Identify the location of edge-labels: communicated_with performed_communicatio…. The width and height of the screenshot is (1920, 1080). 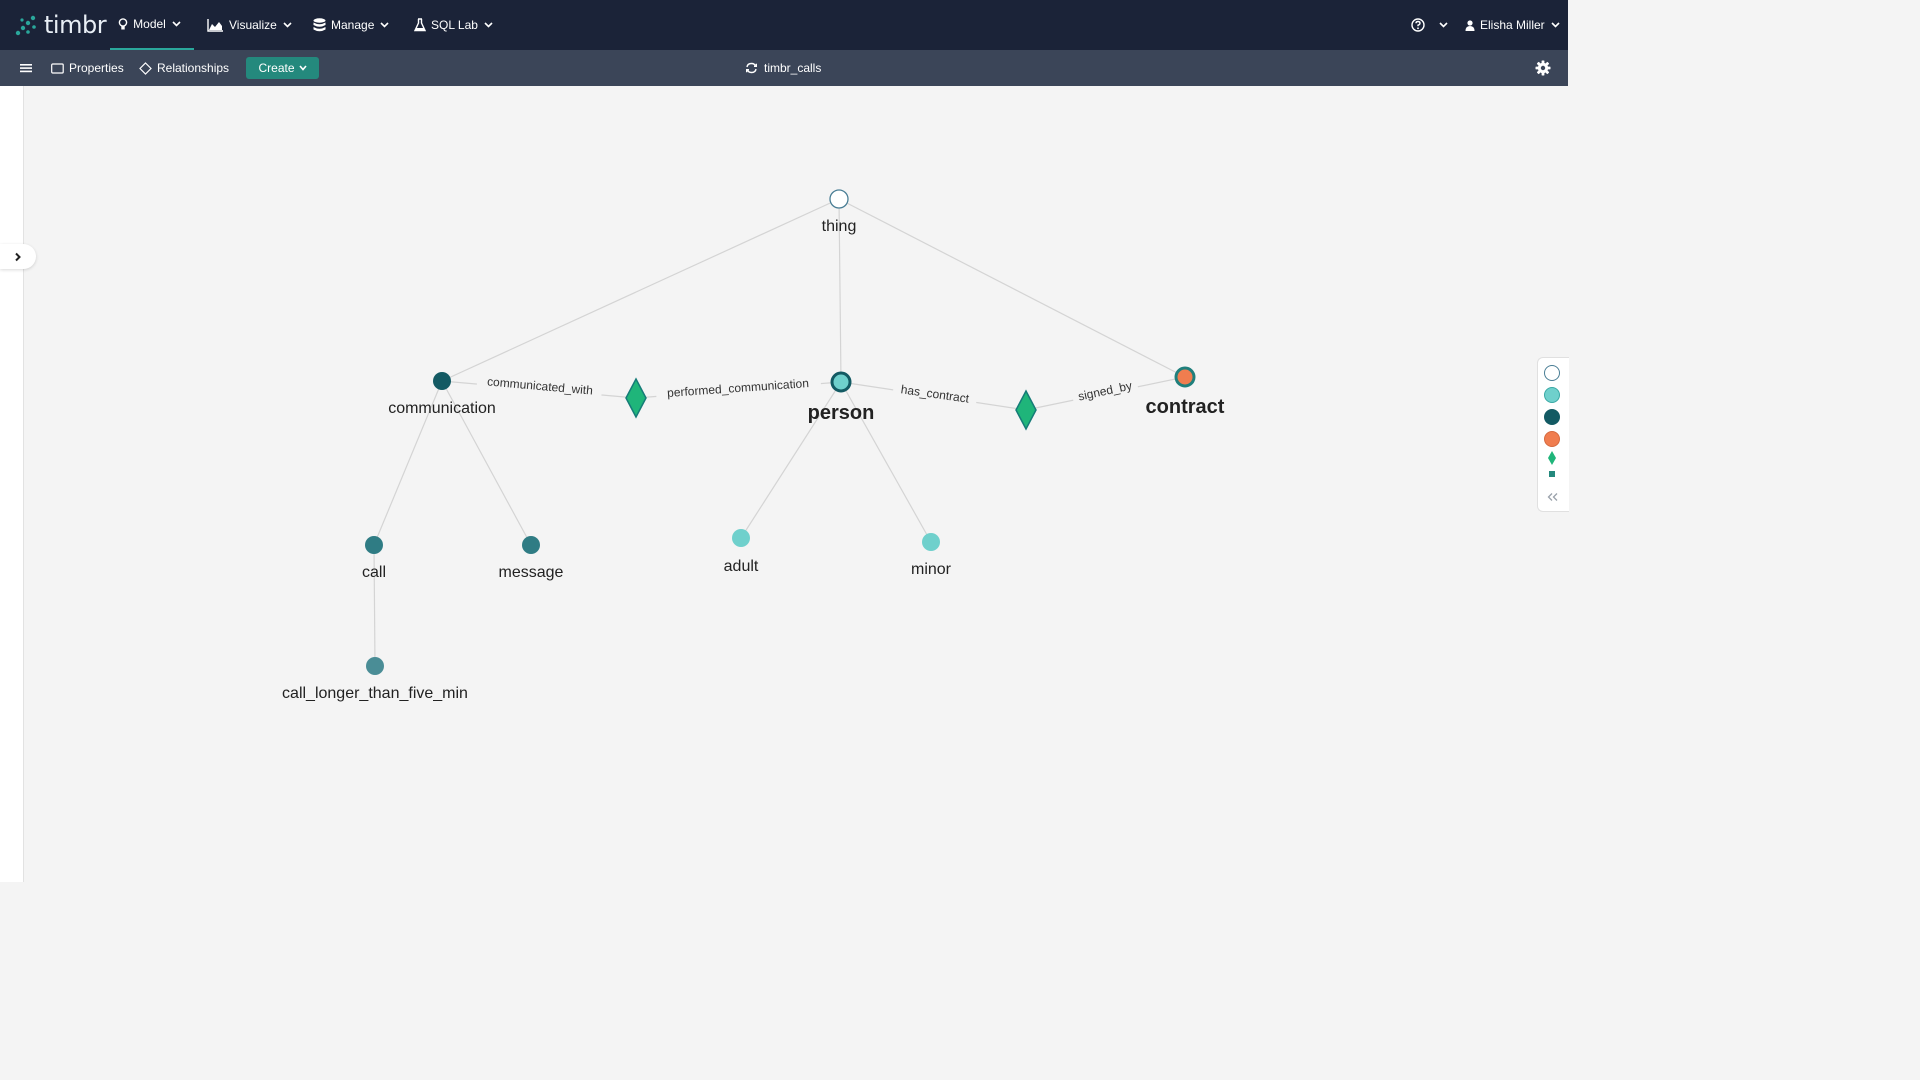
(807, 386).